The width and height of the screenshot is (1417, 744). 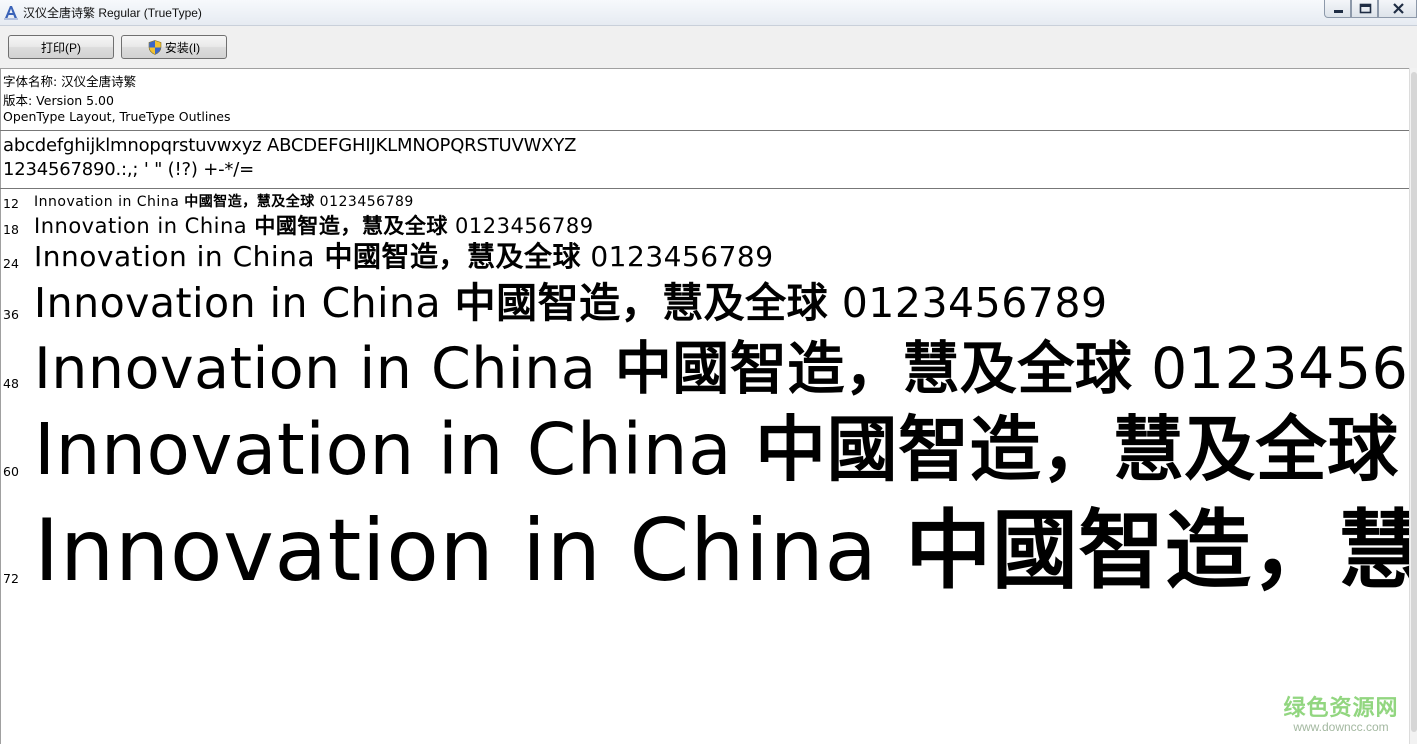 I want to click on size-label: 24, so click(x=11, y=263).